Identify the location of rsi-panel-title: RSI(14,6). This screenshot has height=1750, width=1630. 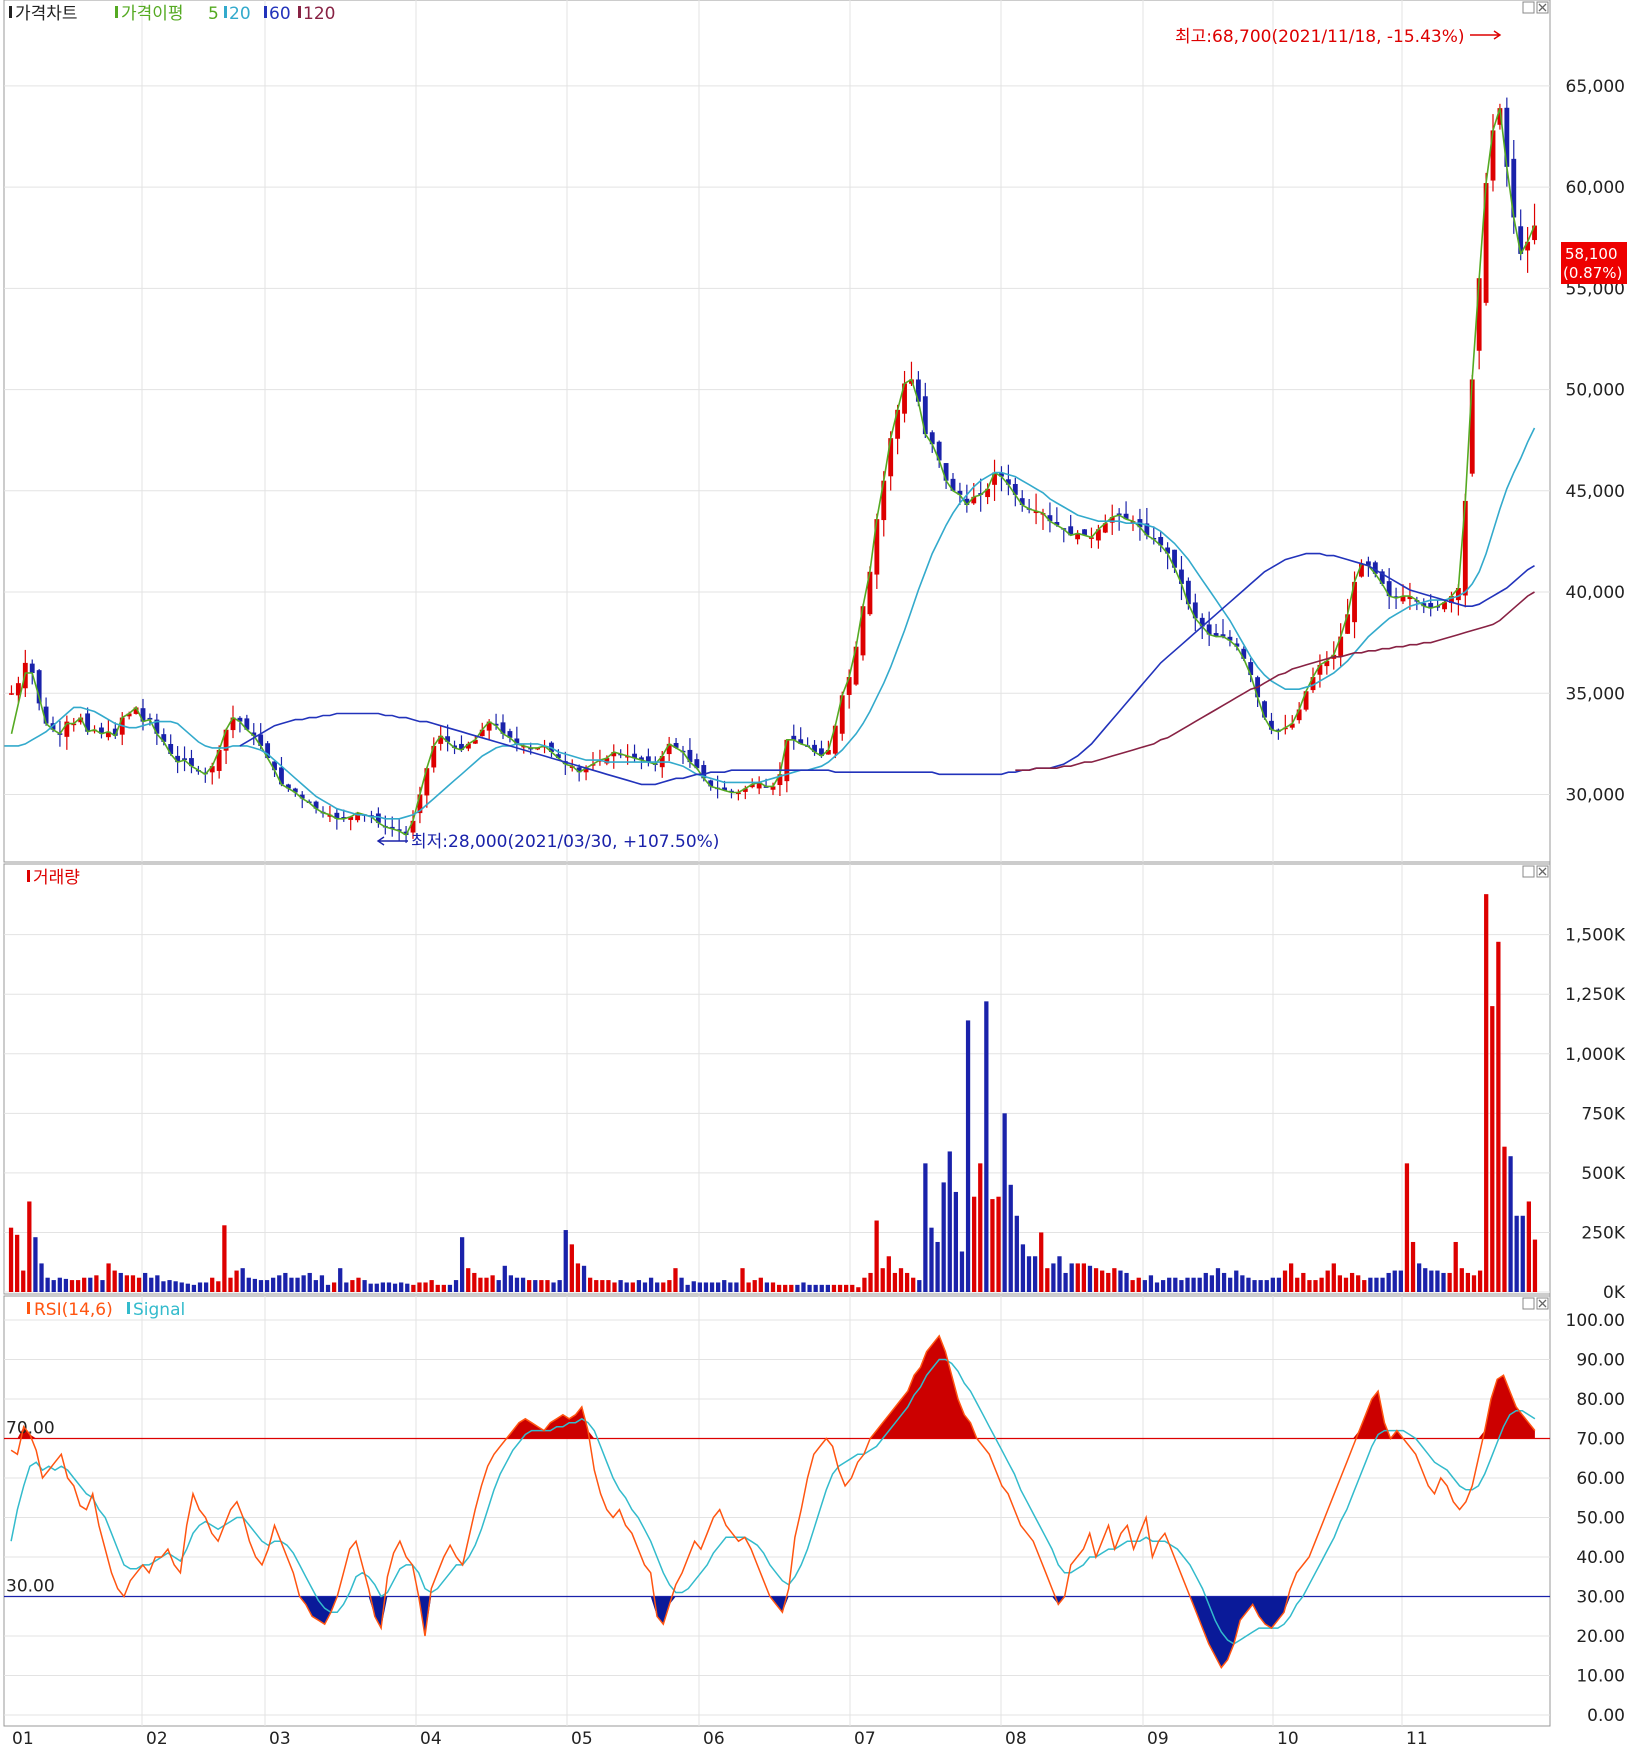
(73, 1310).